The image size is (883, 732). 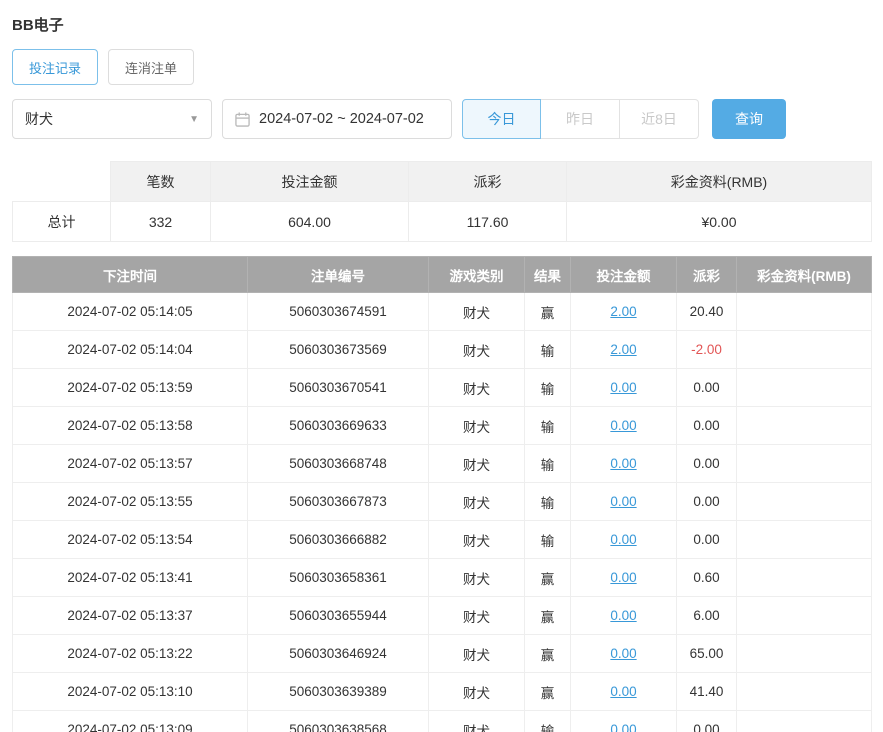 I want to click on page-title: BB电子, so click(x=38, y=25).